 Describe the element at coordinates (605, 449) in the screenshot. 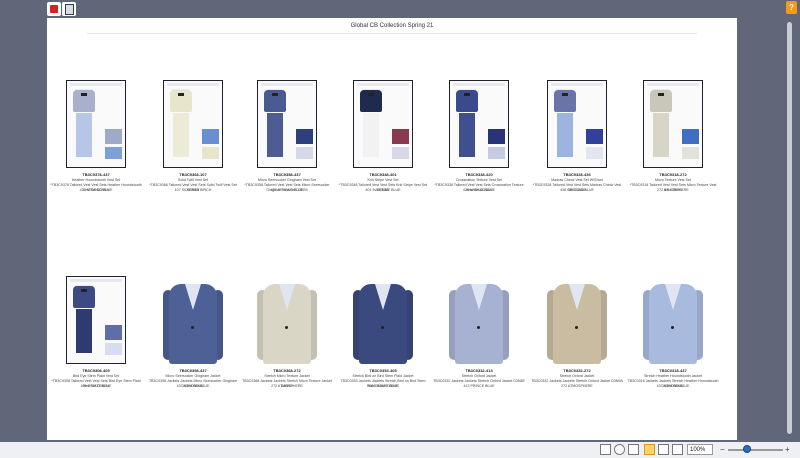

I see `presentation-icon` at that location.